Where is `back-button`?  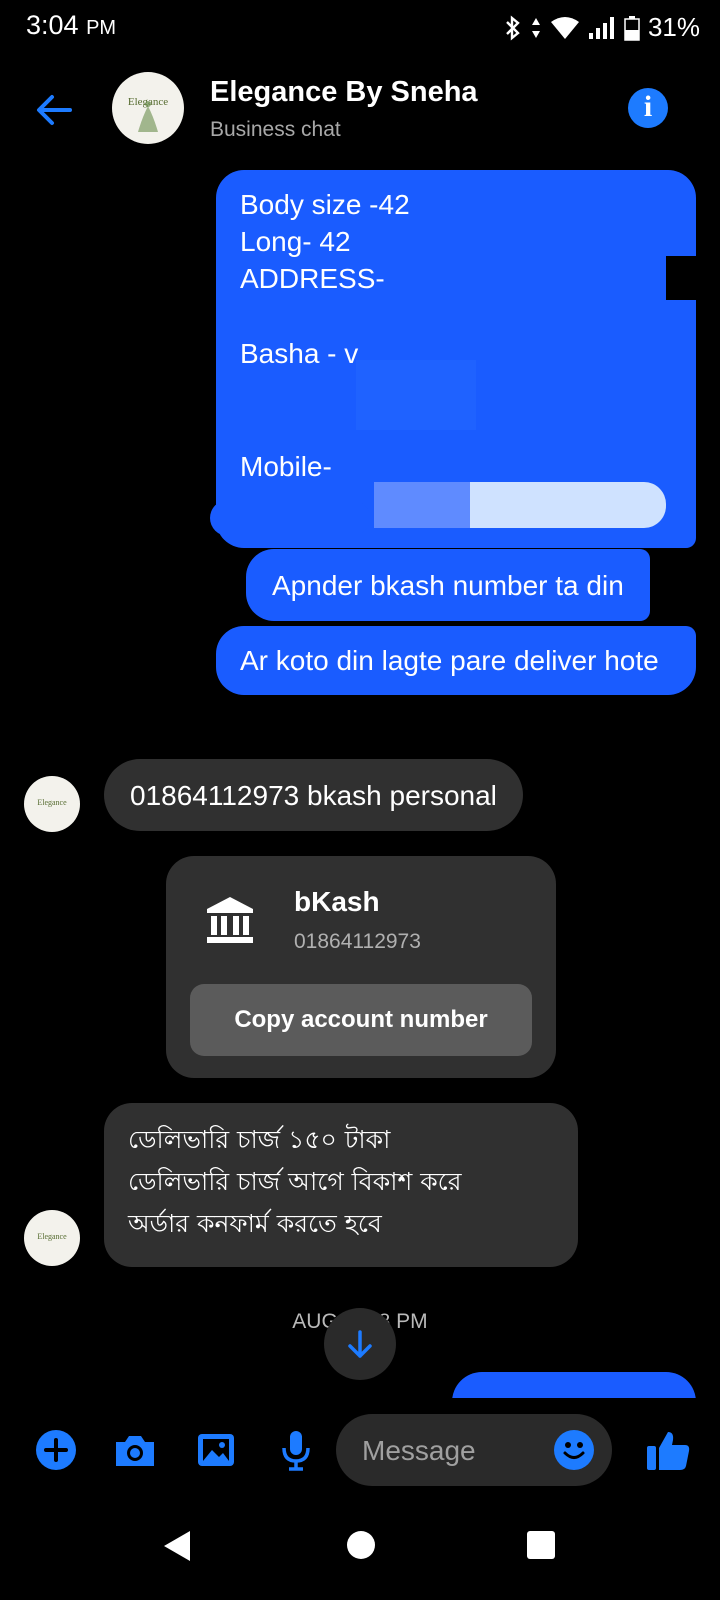 back-button is located at coordinates (54, 110).